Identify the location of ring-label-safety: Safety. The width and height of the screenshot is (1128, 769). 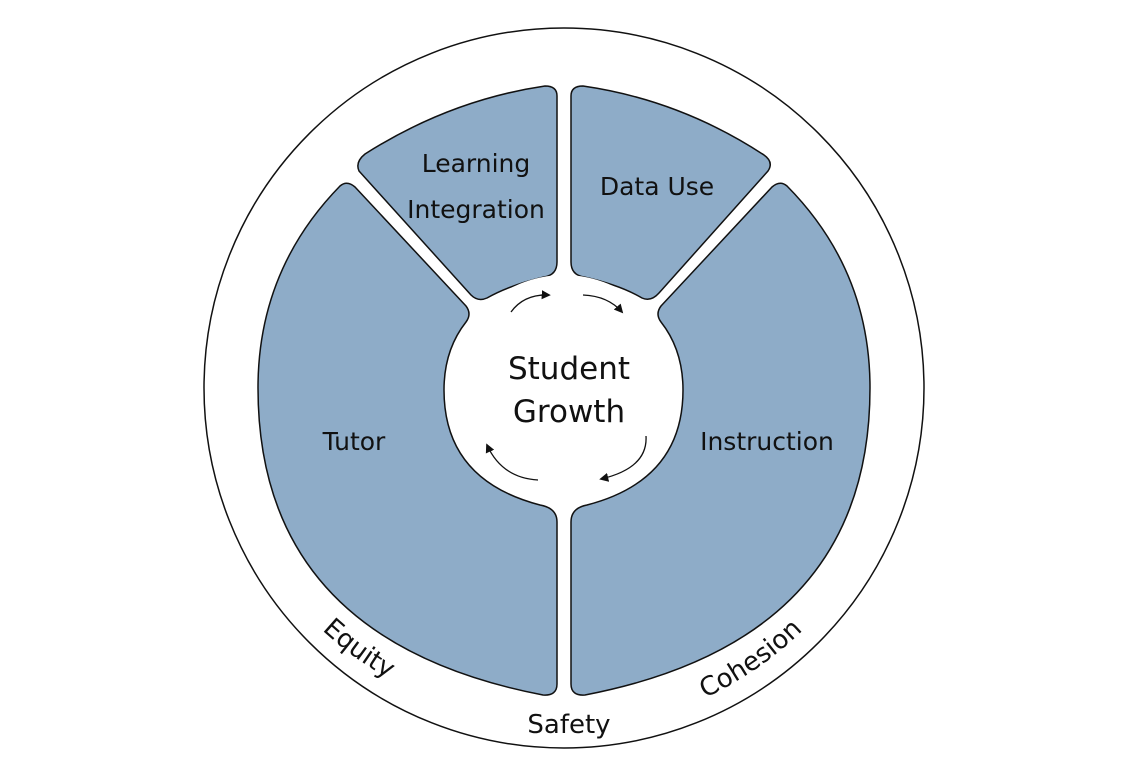
(568, 725).